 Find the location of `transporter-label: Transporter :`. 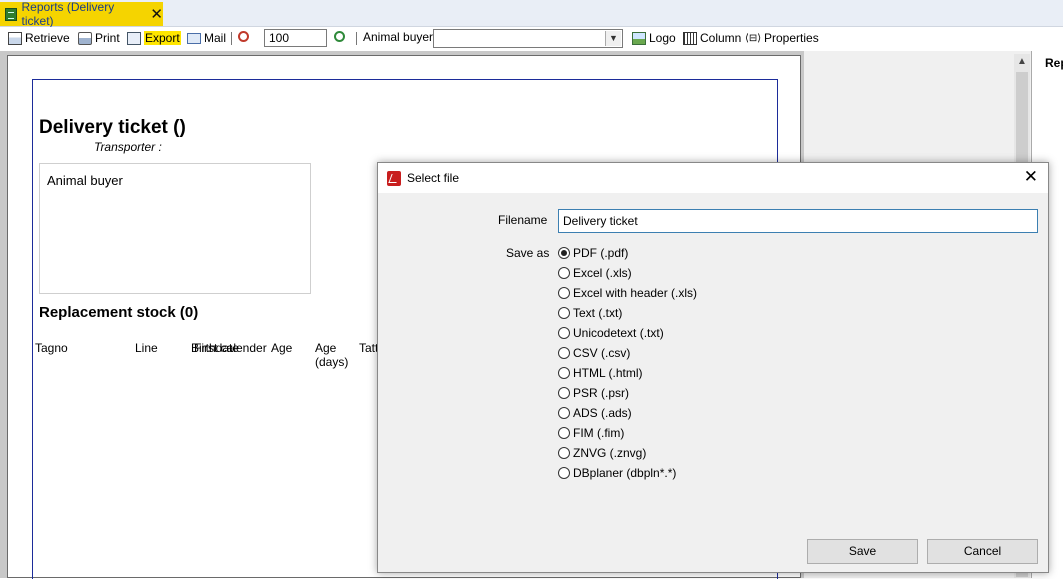

transporter-label: Transporter : is located at coordinates (128, 147).